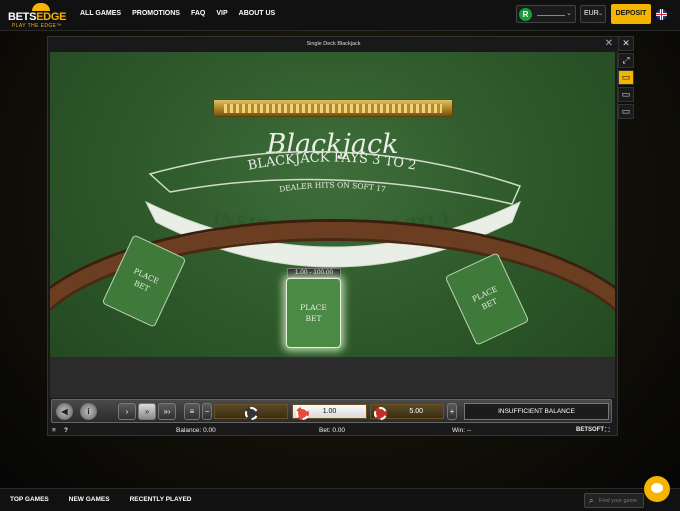 This screenshot has width=680, height=511. What do you see at coordinates (147, 411) in the screenshot?
I see `fast-forward-icon: »` at bounding box center [147, 411].